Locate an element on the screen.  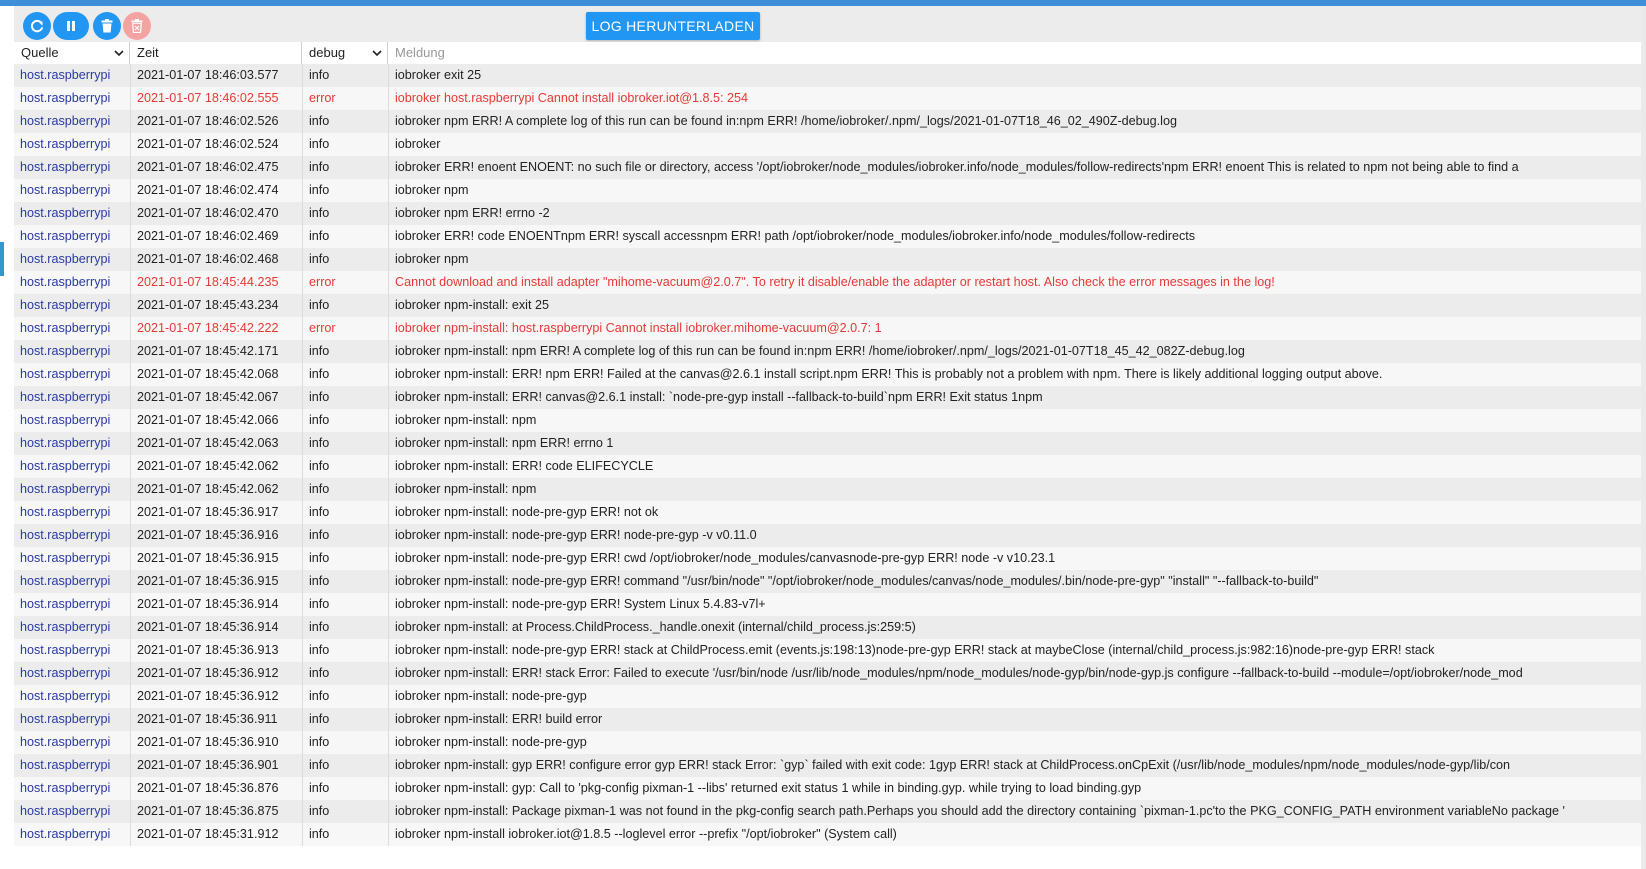
vertical-scrollbar-track is located at coordinates (1643, 437).